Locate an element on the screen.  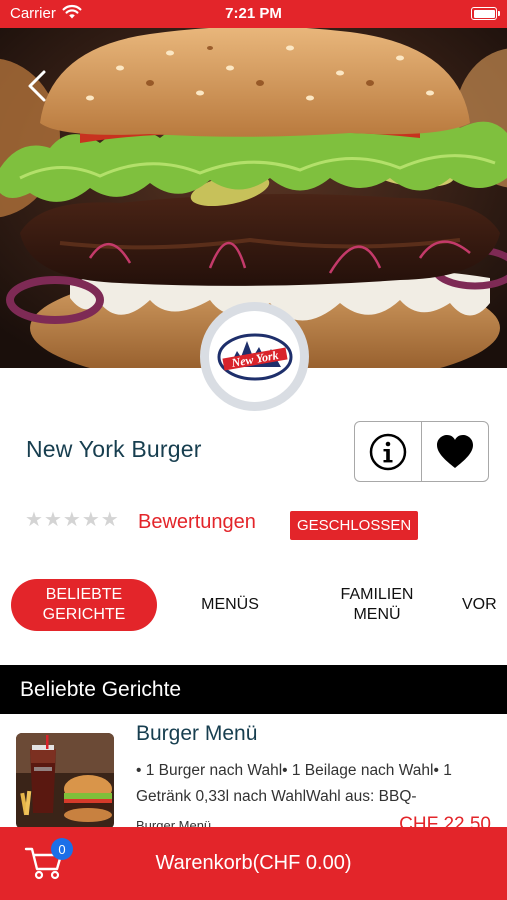
rating-stars: ★ ★ ★ ★ ★ is located at coordinates (72, 520).